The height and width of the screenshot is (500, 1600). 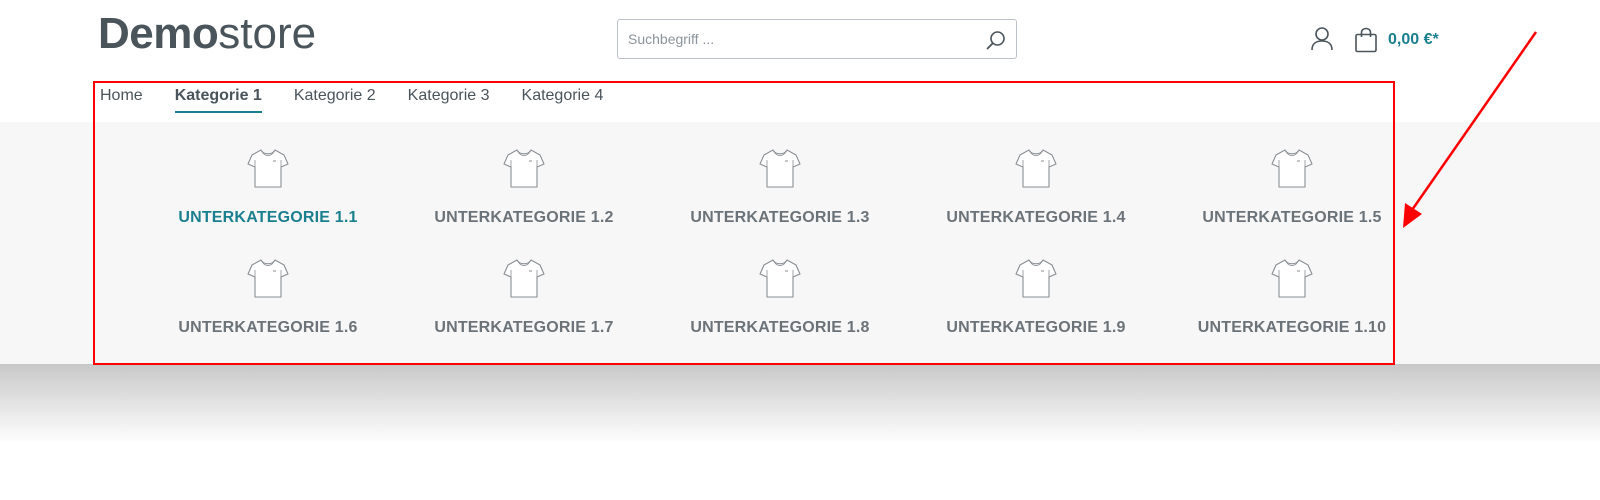 I want to click on store-logo: Demo store, so click(x=207, y=37).